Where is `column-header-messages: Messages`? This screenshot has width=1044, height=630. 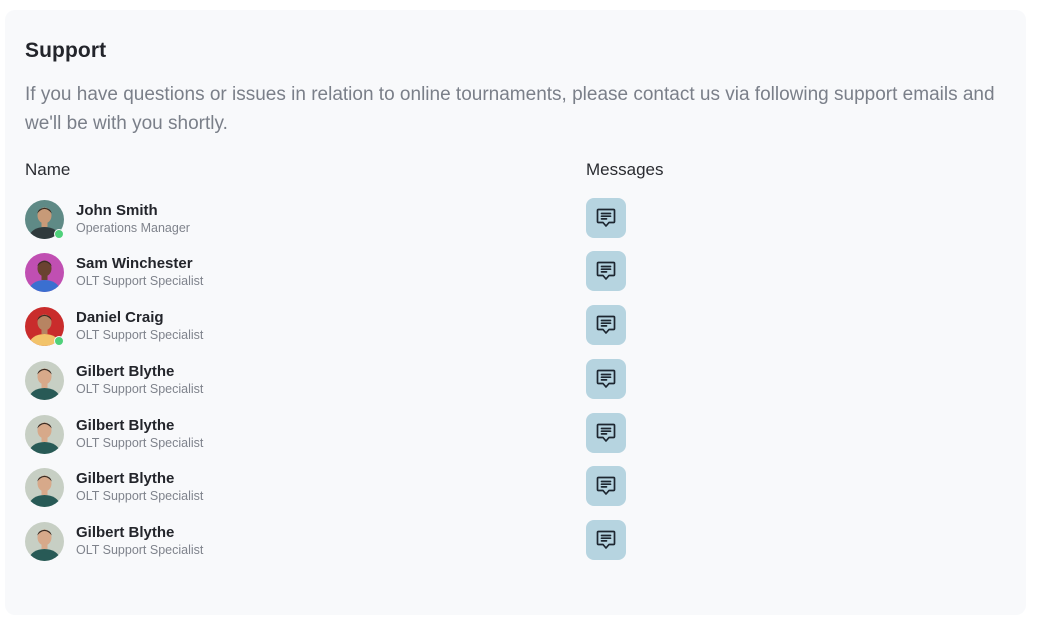
column-header-messages: Messages is located at coordinates (625, 169).